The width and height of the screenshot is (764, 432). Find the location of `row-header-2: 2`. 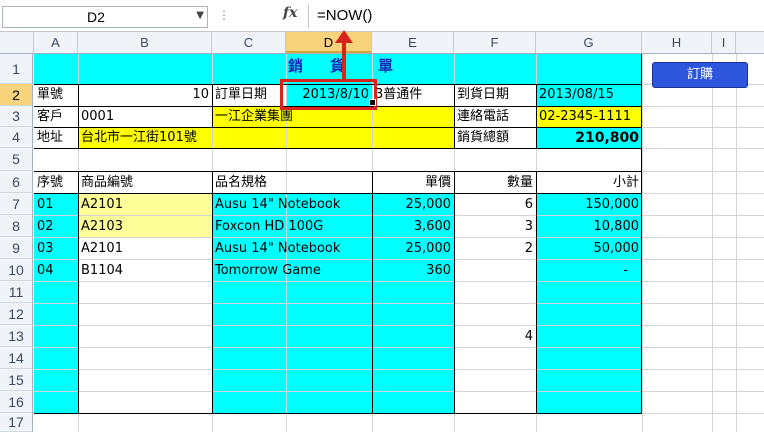

row-header-2: 2 is located at coordinates (16, 95).